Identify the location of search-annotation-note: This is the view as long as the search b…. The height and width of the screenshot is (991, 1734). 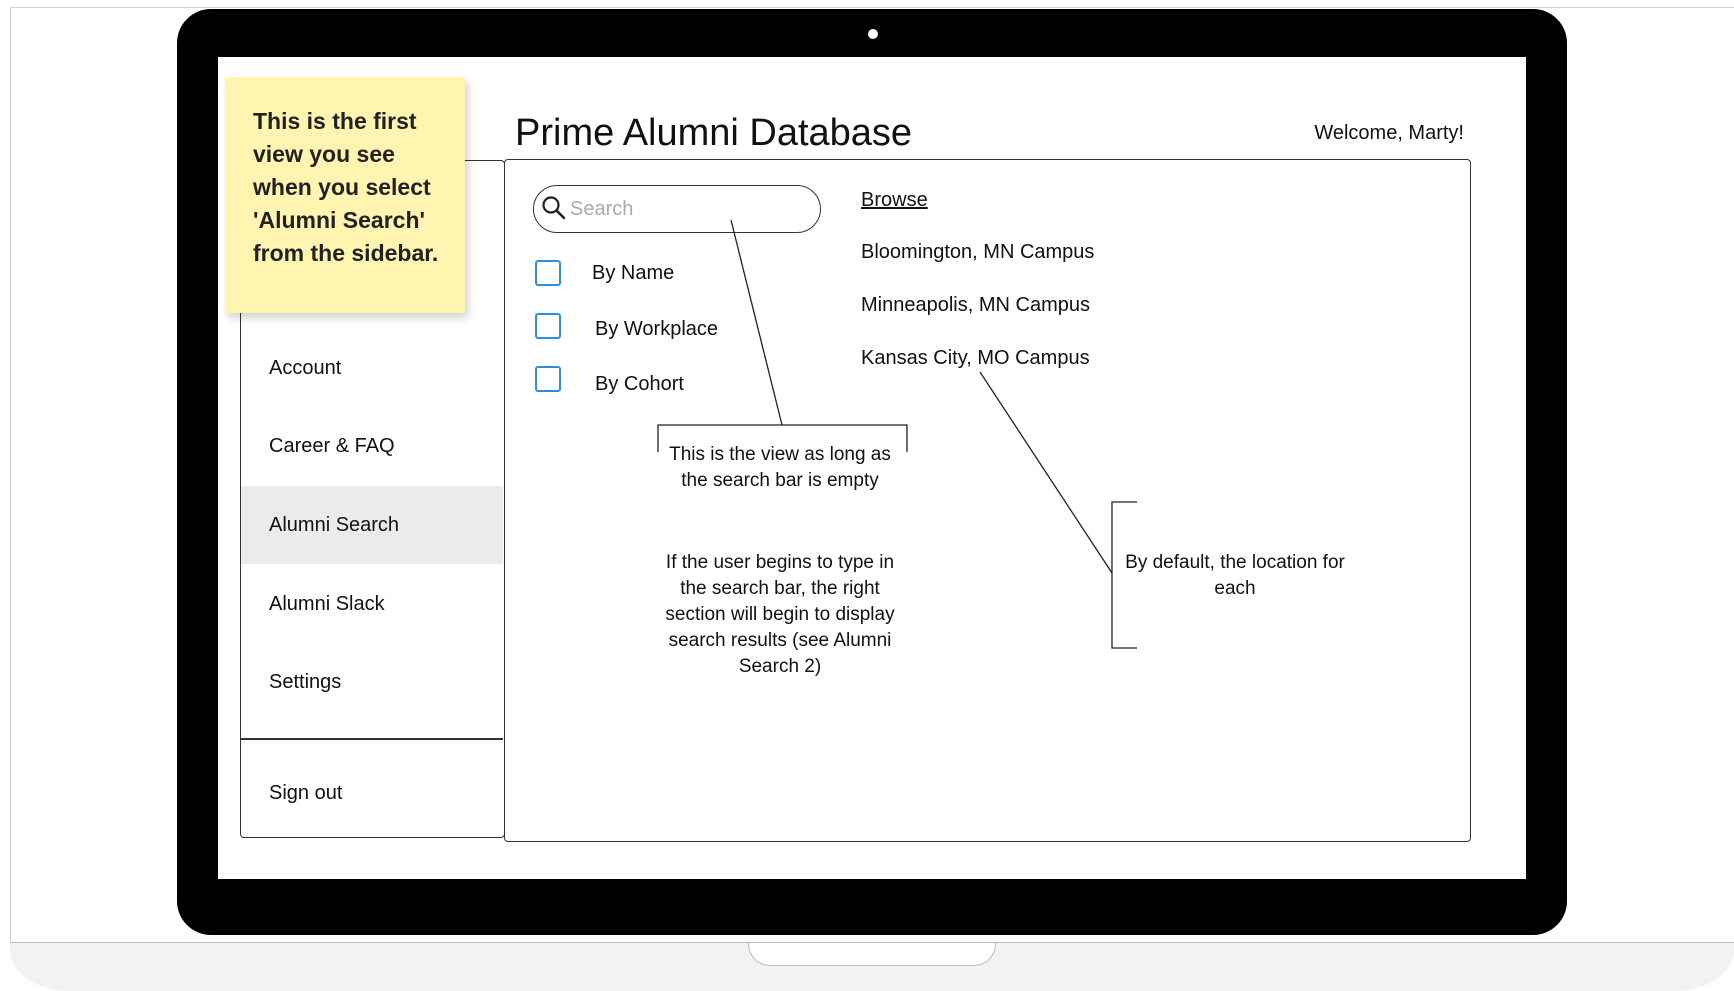
(780, 467).